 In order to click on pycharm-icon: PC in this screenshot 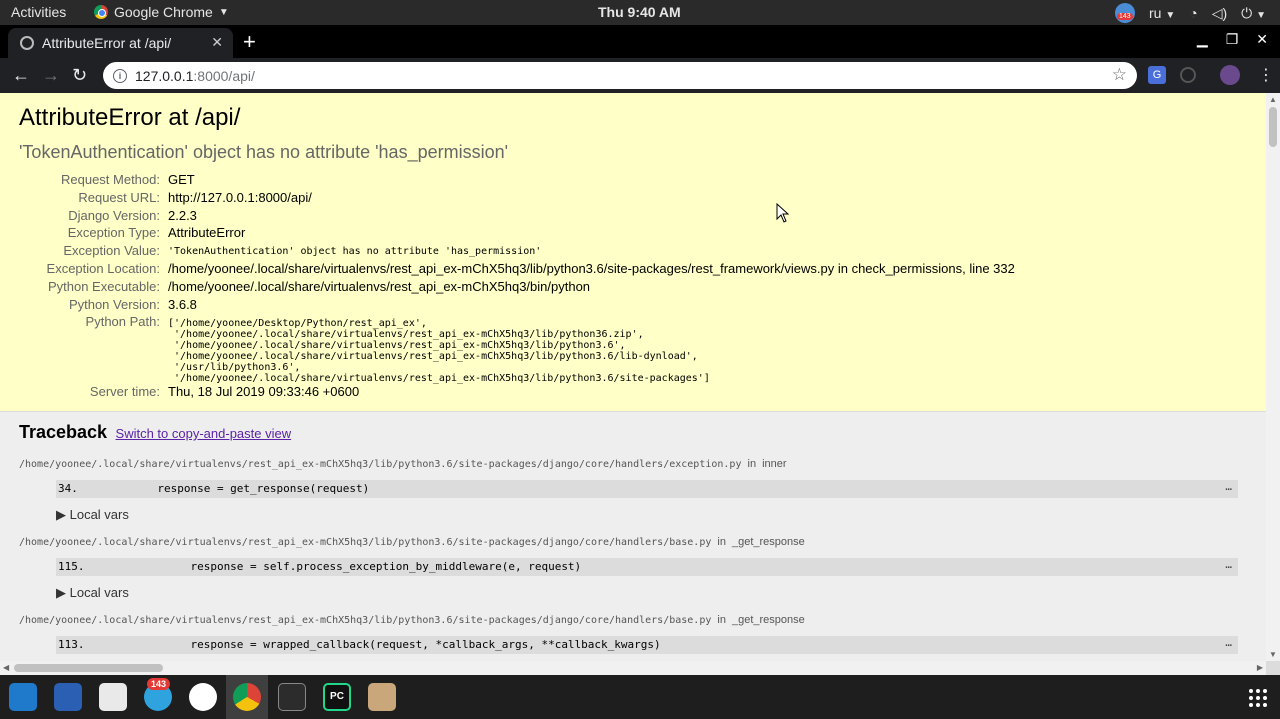, I will do `click(337, 697)`.